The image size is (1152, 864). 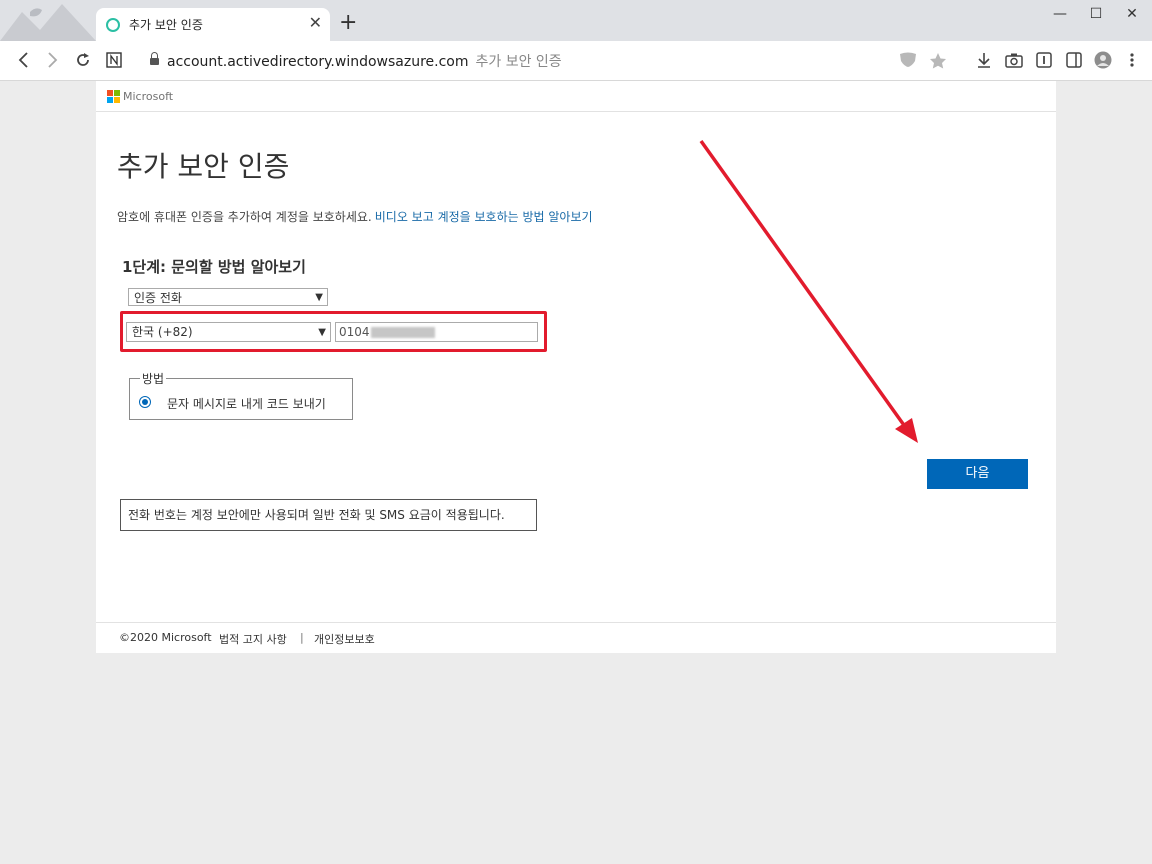 What do you see at coordinates (1060, 14) in the screenshot?
I see `minimize-icon: —` at bounding box center [1060, 14].